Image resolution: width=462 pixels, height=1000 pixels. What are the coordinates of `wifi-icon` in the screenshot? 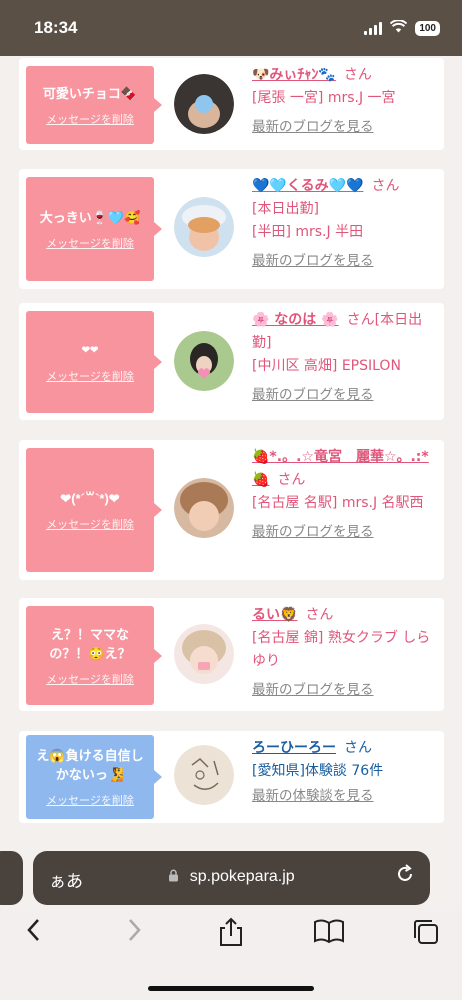 It's located at (399, 28).